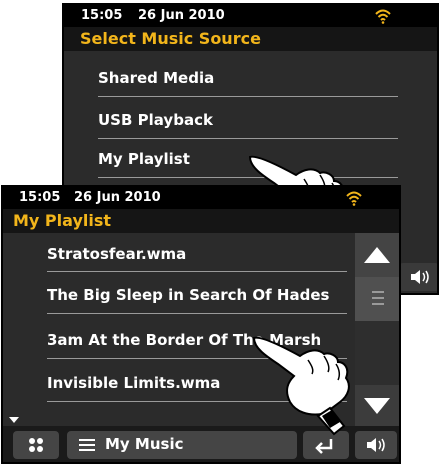 The width and height of the screenshot is (439, 466). What do you see at coordinates (301, 386) in the screenshot?
I see `pointing-hand-icon` at bounding box center [301, 386].